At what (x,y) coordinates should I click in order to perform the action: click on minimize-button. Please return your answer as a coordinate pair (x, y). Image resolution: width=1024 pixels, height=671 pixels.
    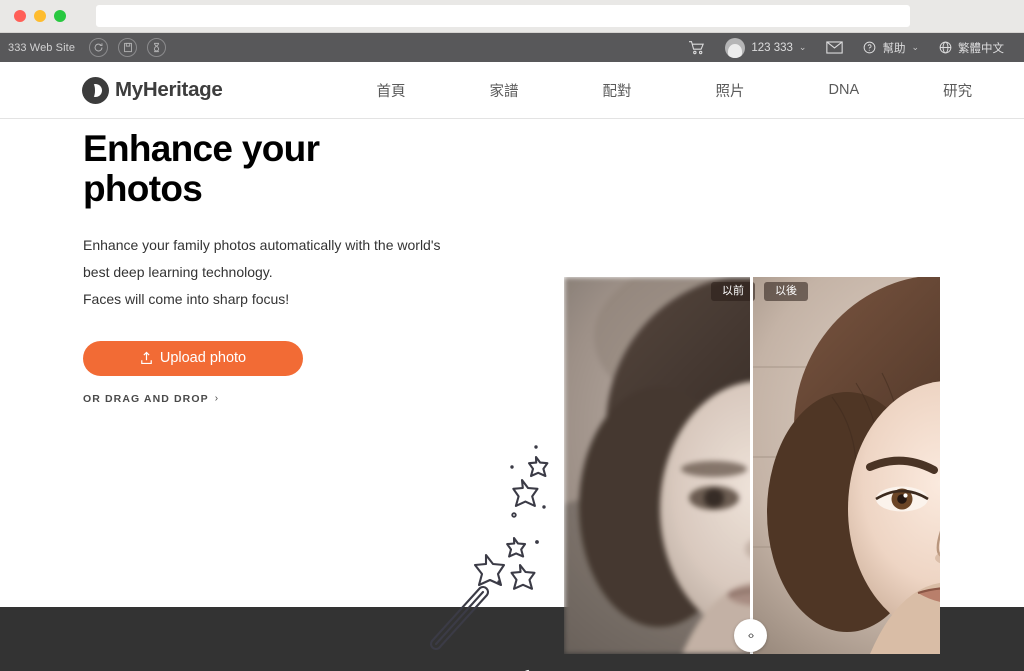
    Looking at the image, I should click on (40, 16).